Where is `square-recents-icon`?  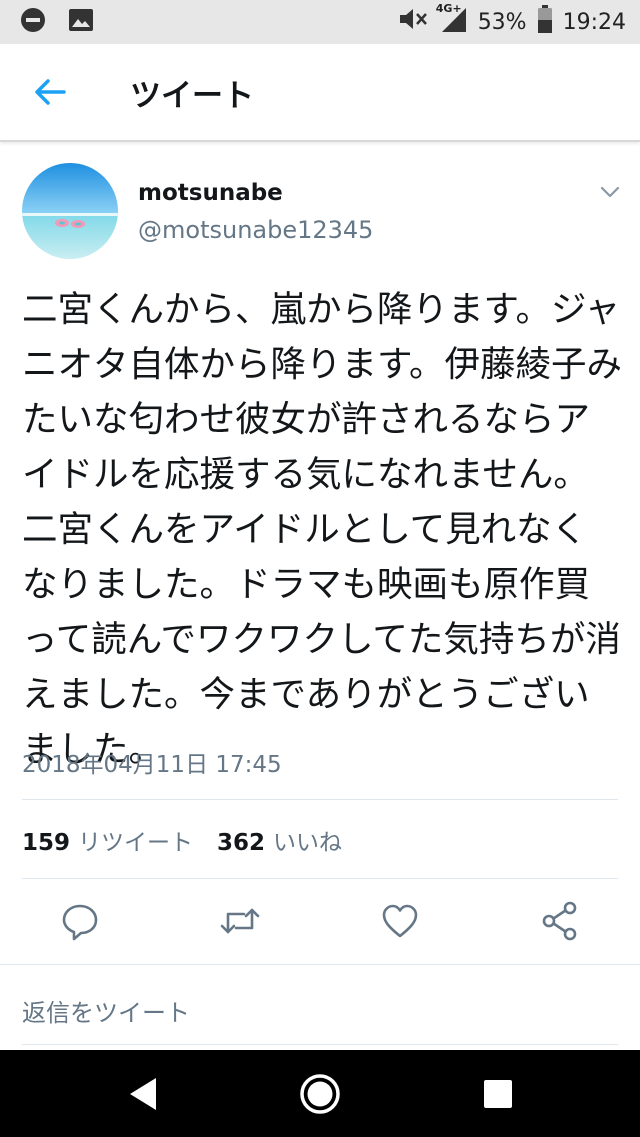
square-recents-icon is located at coordinates (498, 1094).